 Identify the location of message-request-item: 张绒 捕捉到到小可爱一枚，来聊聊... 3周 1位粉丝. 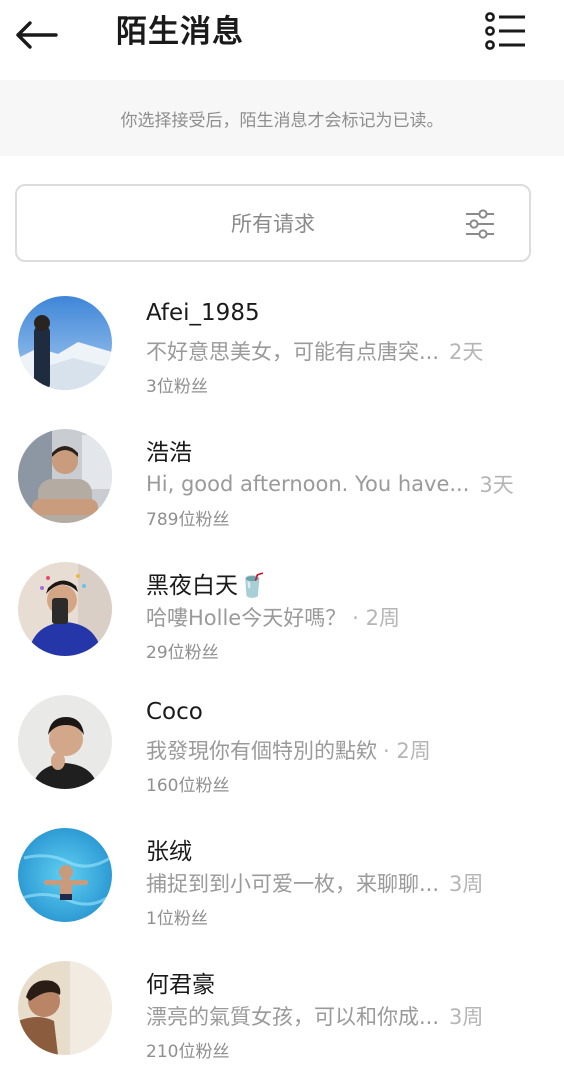
(282, 886).